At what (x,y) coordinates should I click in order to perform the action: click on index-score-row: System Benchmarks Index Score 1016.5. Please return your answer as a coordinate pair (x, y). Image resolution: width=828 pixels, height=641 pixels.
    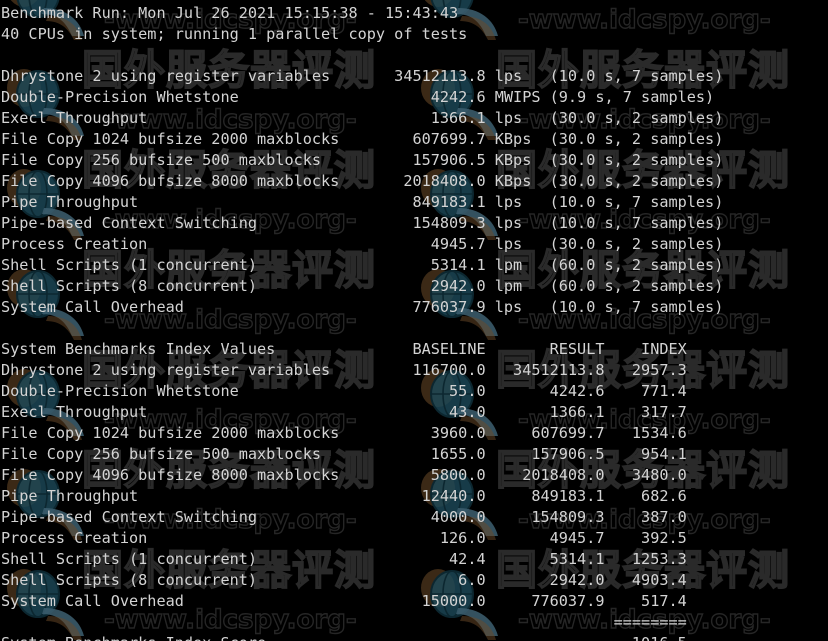
    Looking at the image, I should click on (414, 637).